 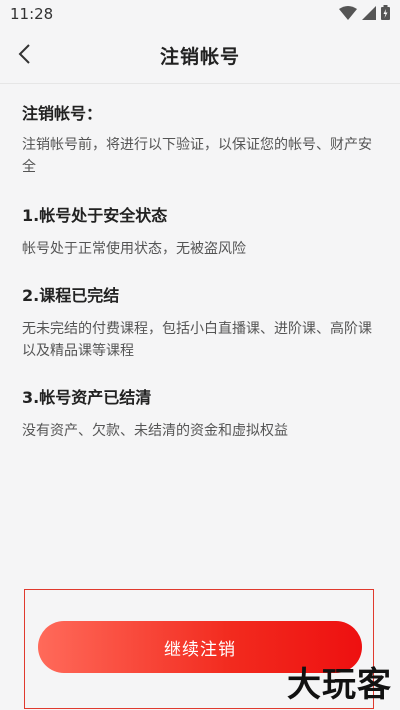 What do you see at coordinates (134, 249) in the screenshot?
I see `section-description: 帐号处于正常使用状态，无被盗风险` at bounding box center [134, 249].